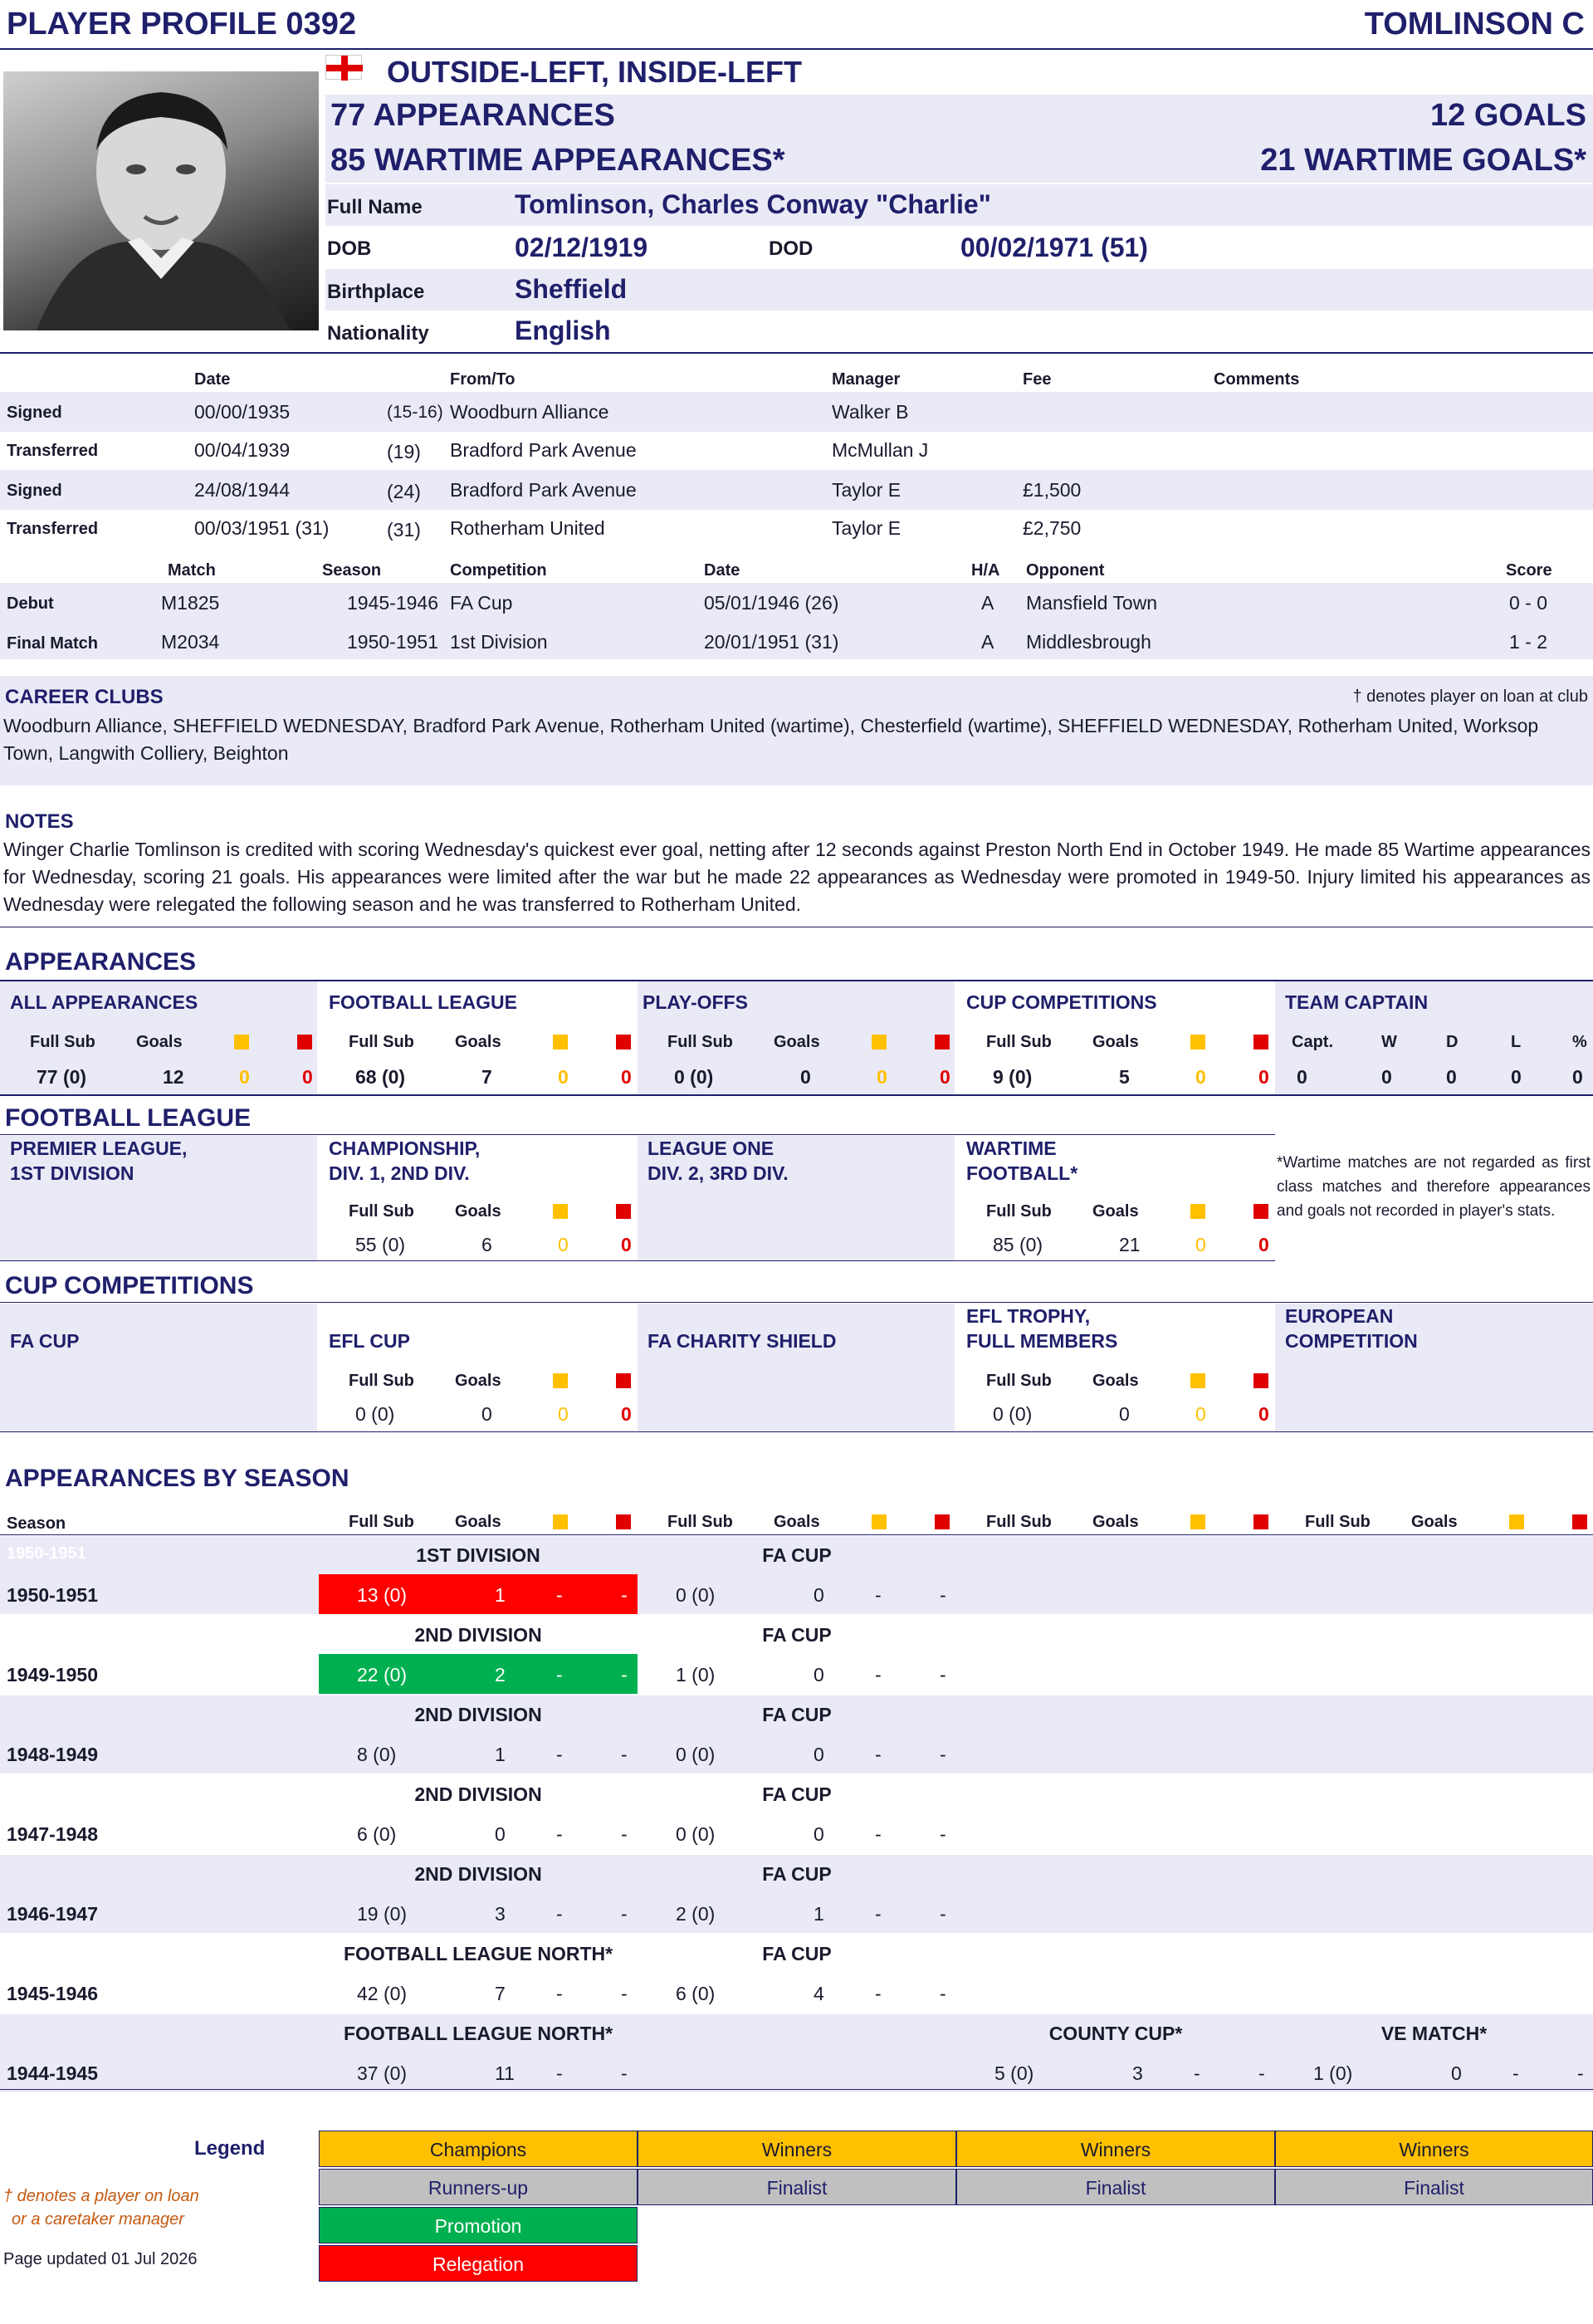 The image size is (1593, 2324). What do you see at coordinates (423, 1002) in the screenshot?
I see `box-title: FOOTBALL LEAGUE` at bounding box center [423, 1002].